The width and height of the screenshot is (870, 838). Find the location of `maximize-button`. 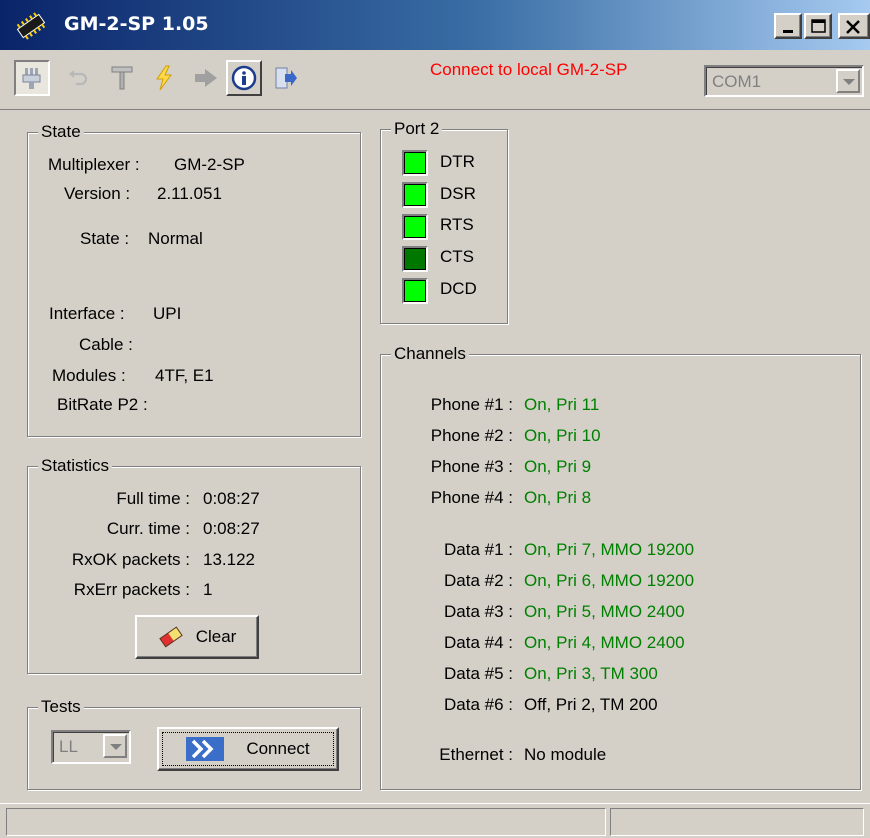

maximize-button is located at coordinates (818, 26).